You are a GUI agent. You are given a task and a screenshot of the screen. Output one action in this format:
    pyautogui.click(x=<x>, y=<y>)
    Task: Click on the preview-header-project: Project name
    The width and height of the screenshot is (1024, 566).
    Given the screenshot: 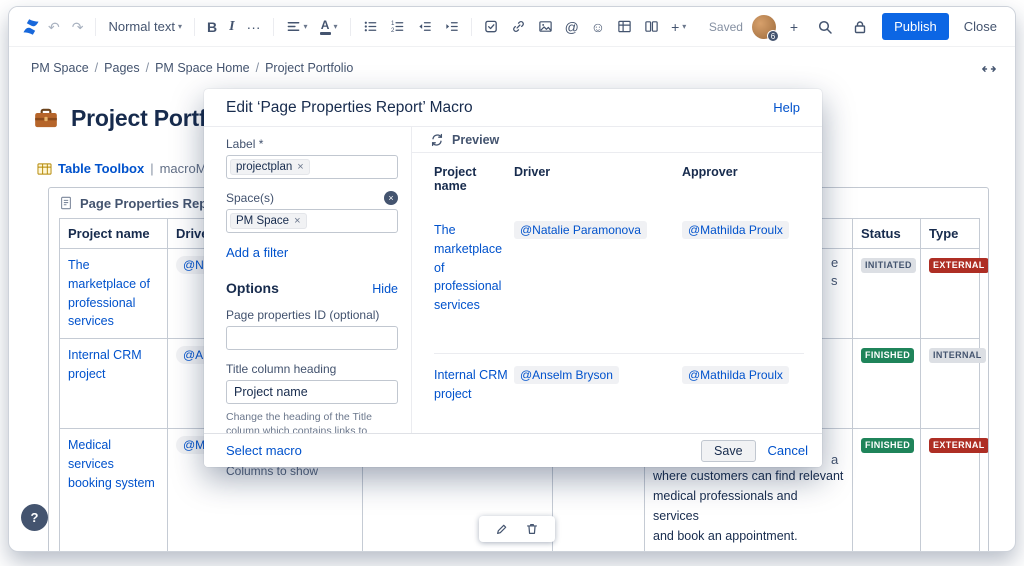 What is the action you would take?
    pyautogui.click(x=455, y=179)
    